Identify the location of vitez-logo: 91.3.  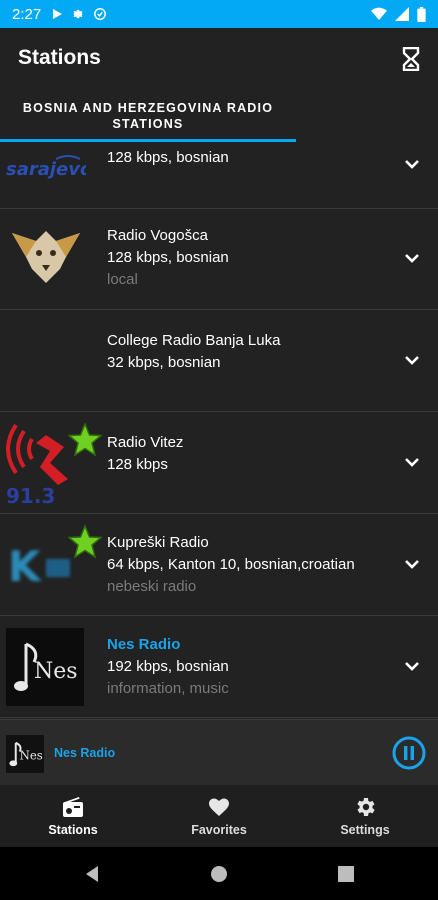
(41, 463).